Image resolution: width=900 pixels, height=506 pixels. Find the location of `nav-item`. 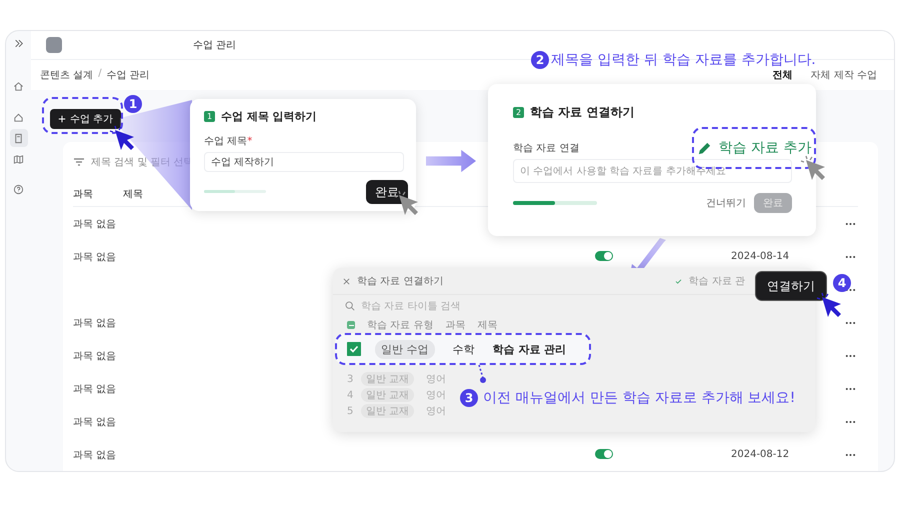

nav-item is located at coordinates (19, 138).